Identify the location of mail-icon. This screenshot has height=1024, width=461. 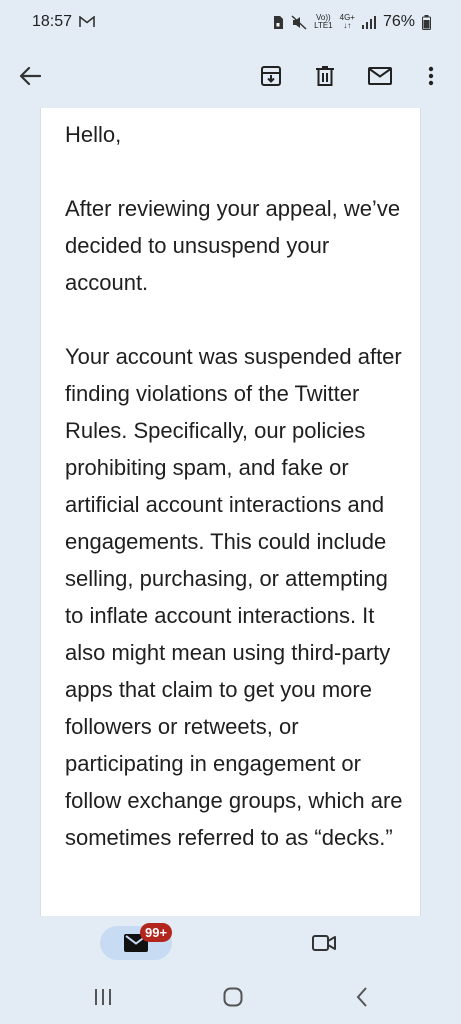
(380, 76).